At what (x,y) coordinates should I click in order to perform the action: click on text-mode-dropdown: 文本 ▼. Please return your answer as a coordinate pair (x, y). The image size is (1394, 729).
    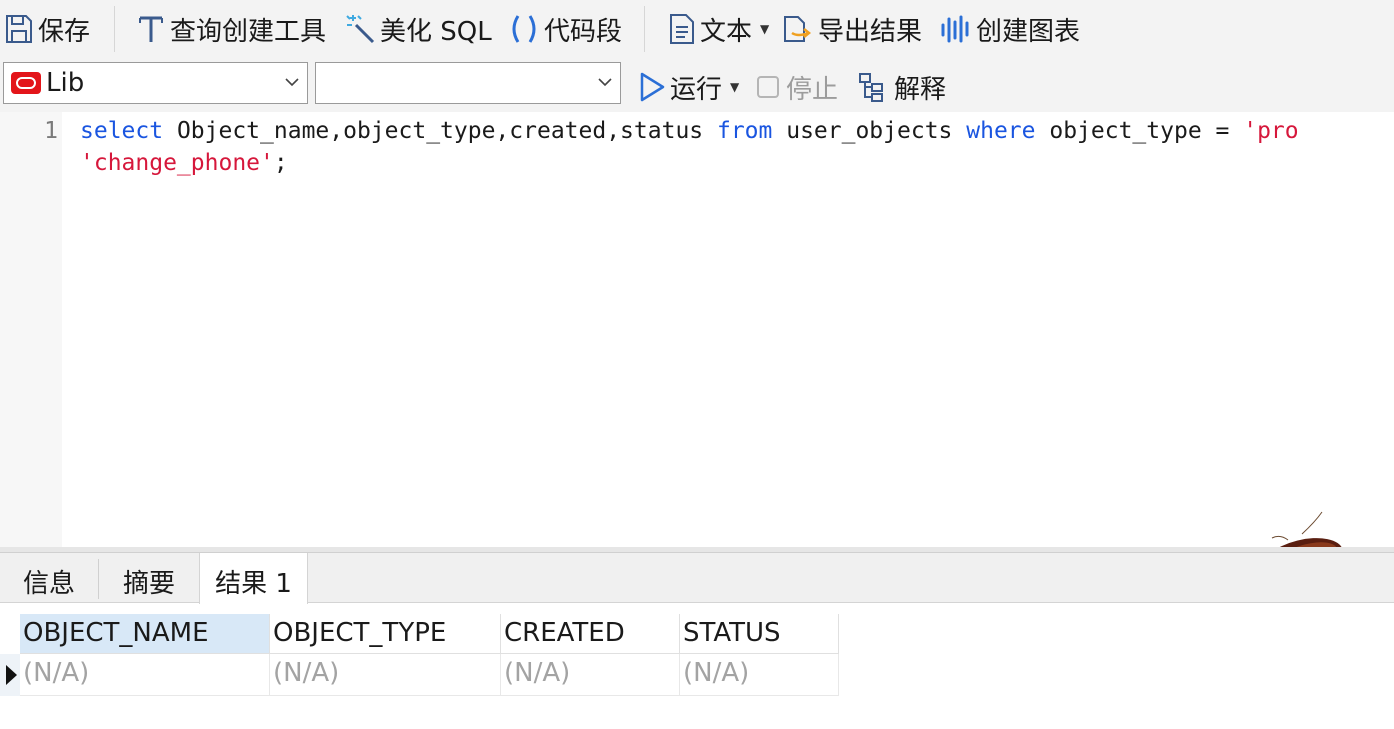
    Looking at the image, I should click on (718, 29).